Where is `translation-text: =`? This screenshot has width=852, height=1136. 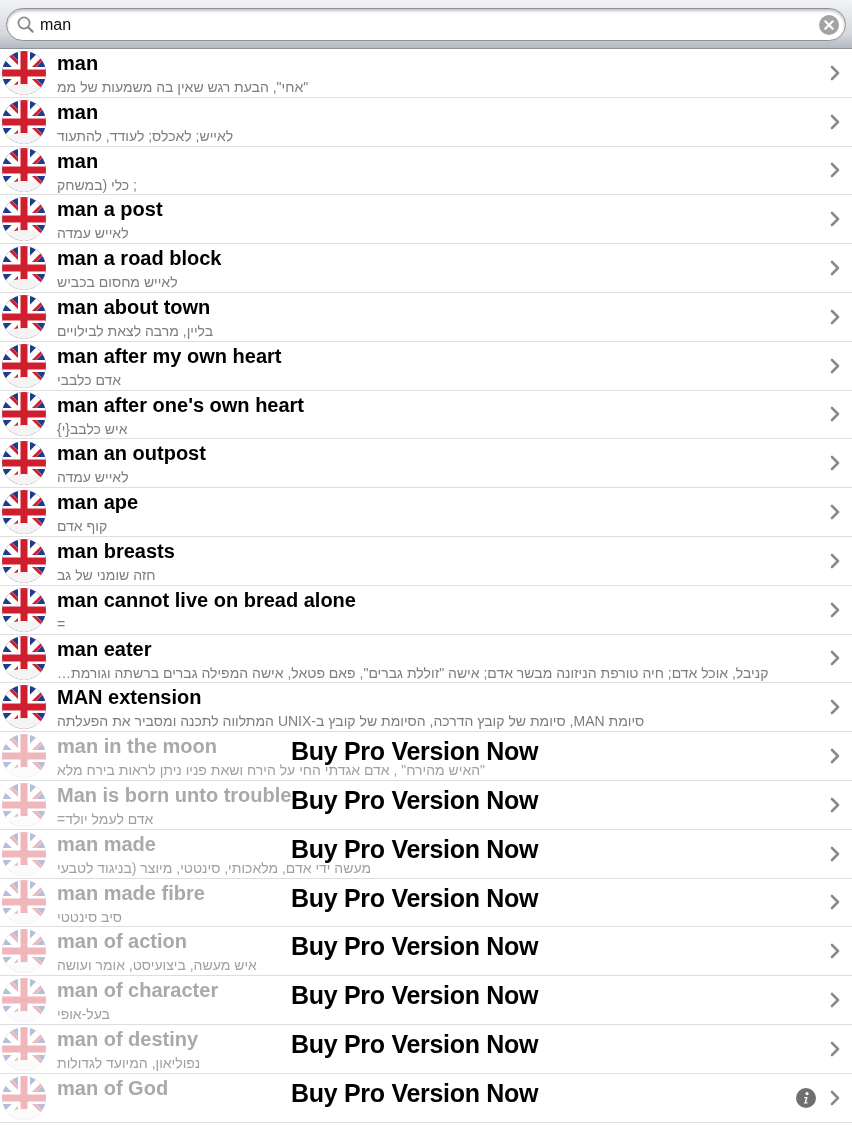 translation-text: = is located at coordinates (61, 624).